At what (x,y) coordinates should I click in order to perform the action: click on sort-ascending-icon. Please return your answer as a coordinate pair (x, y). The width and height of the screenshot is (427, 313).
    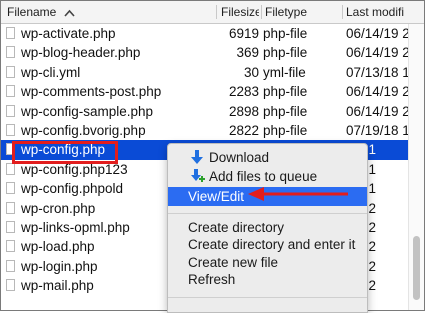
    Looking at the image, I should click on (69, 12).